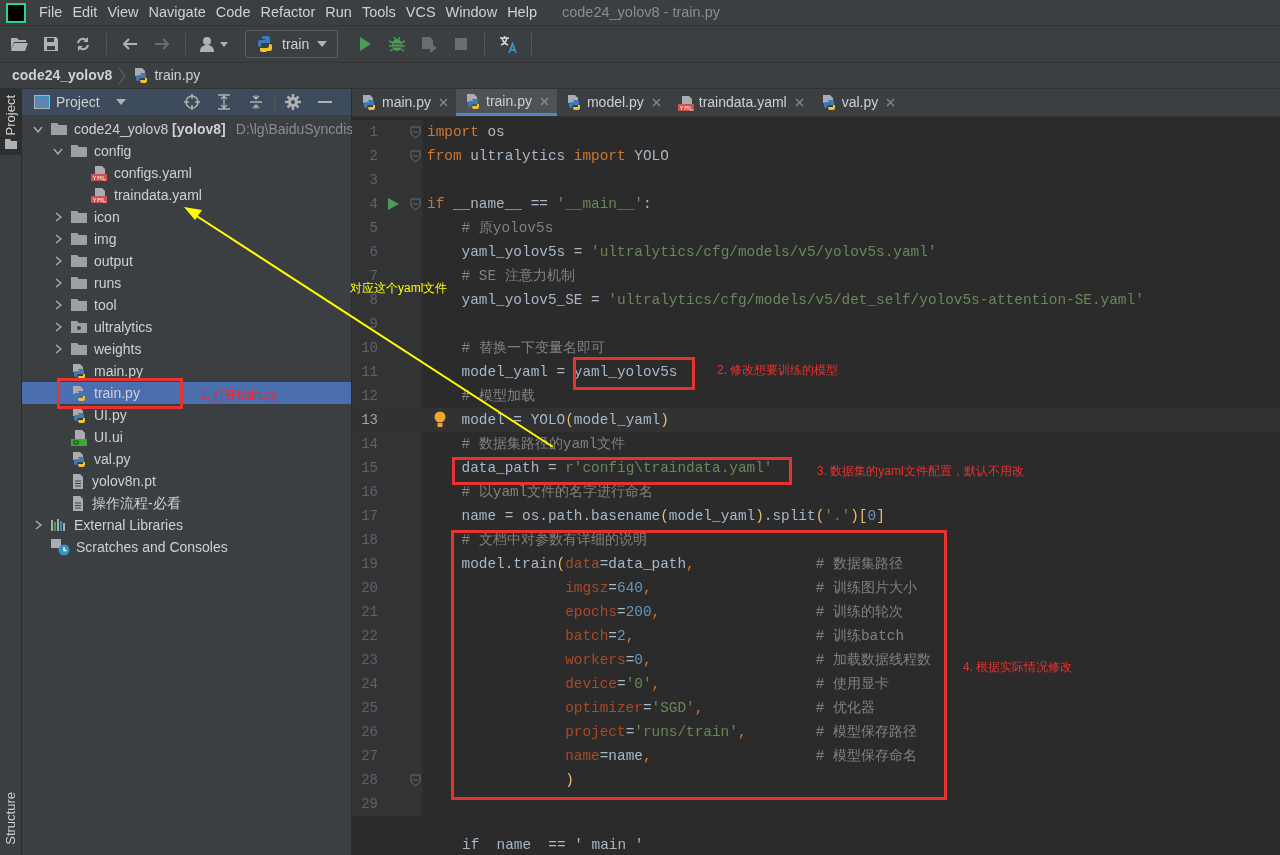  Describe the element at coordinates (378, 12) in the screenshot. I see `menu-item: Tools` at that location.